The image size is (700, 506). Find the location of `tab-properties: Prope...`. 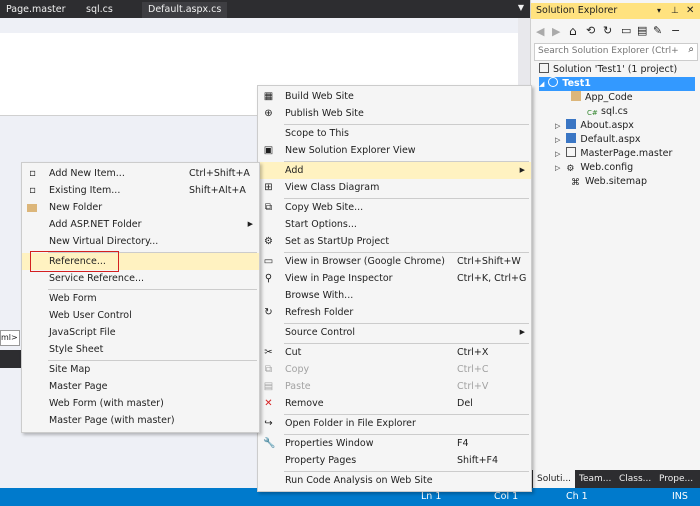

tab-properties: Prope... is located at coordinates (676, 479).